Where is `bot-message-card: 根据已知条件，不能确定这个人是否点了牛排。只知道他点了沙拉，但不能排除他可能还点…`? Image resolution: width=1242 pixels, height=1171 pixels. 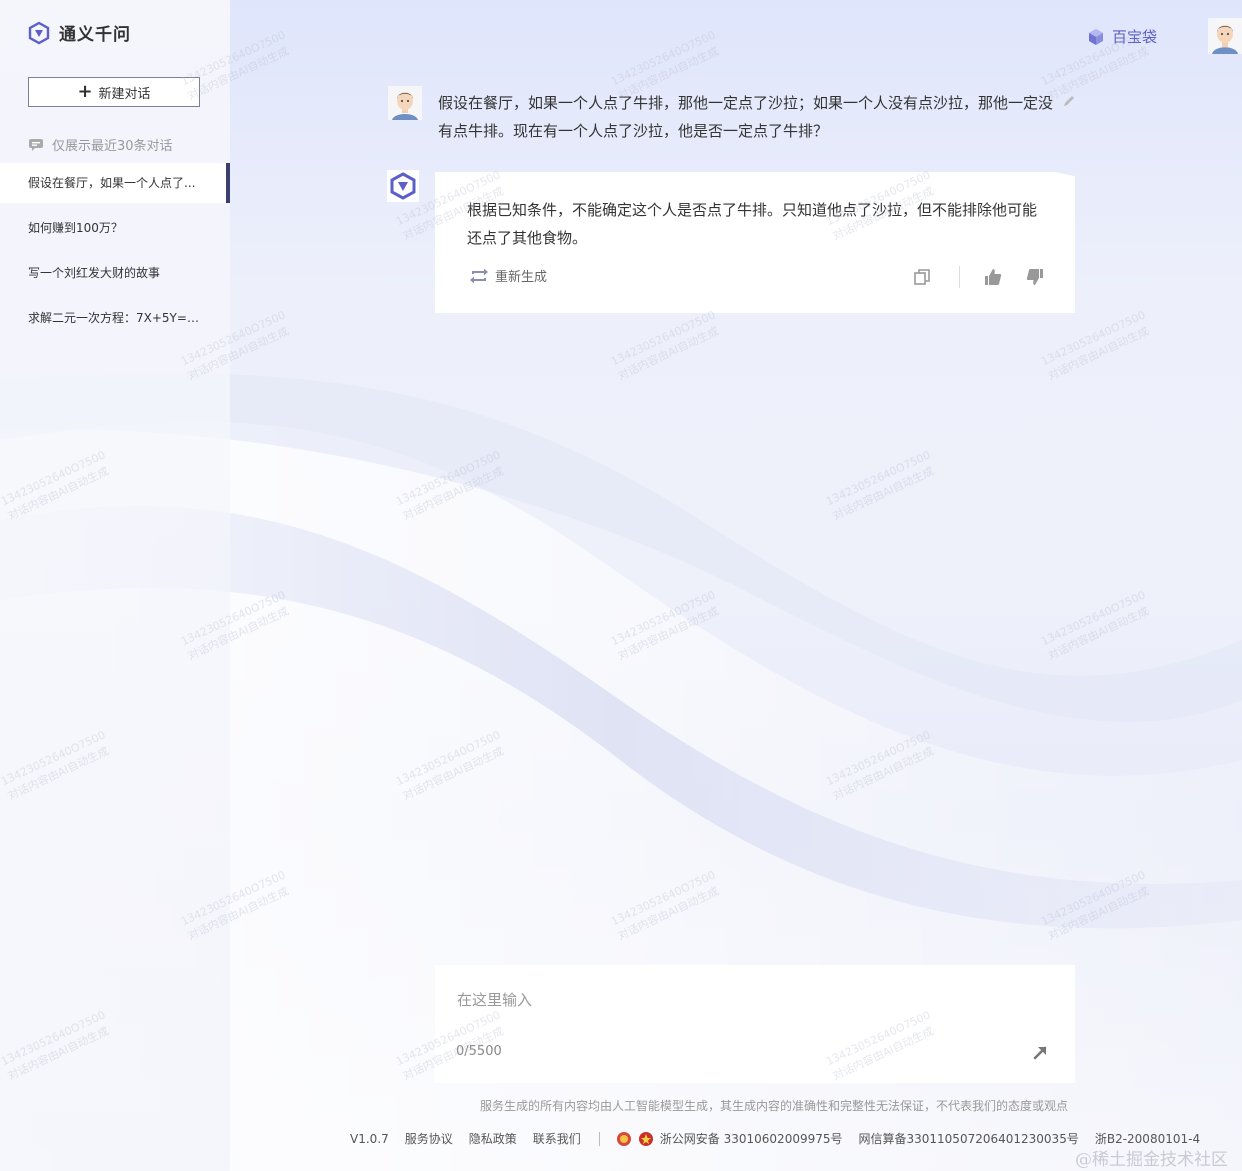 bot-message-card: 根据已知条件，不能确定这个人是否点了牛排。只知道他点了沙拉，但不能排除他可能还点… is located at coordinates (755, 242).